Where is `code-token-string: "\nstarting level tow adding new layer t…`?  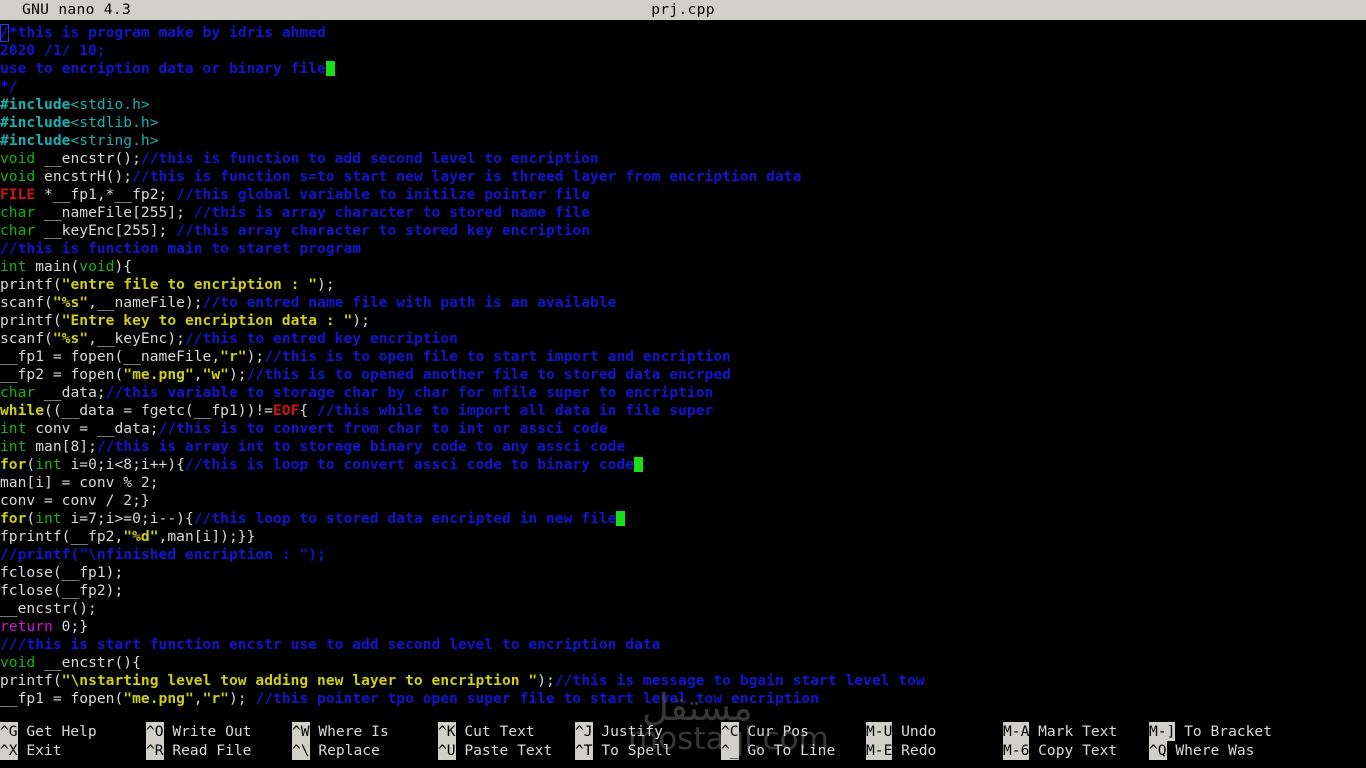 code-token-string: "\nstarting level tow adding new layer t… is located at coordinates (299, 680).